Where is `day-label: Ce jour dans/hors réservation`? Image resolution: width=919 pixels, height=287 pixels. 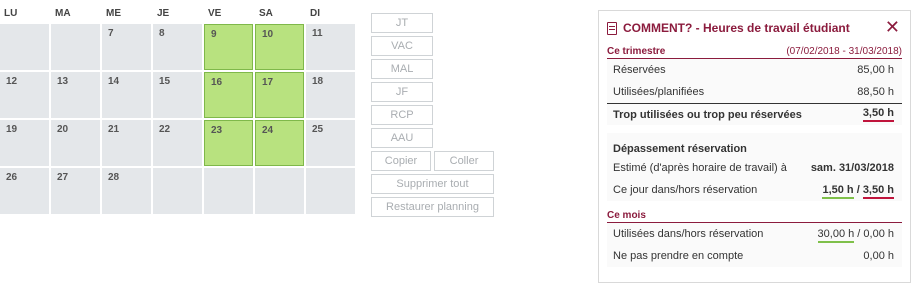 day-label: Ce jour dans/hors réservation is located at coordinates (685, 190).